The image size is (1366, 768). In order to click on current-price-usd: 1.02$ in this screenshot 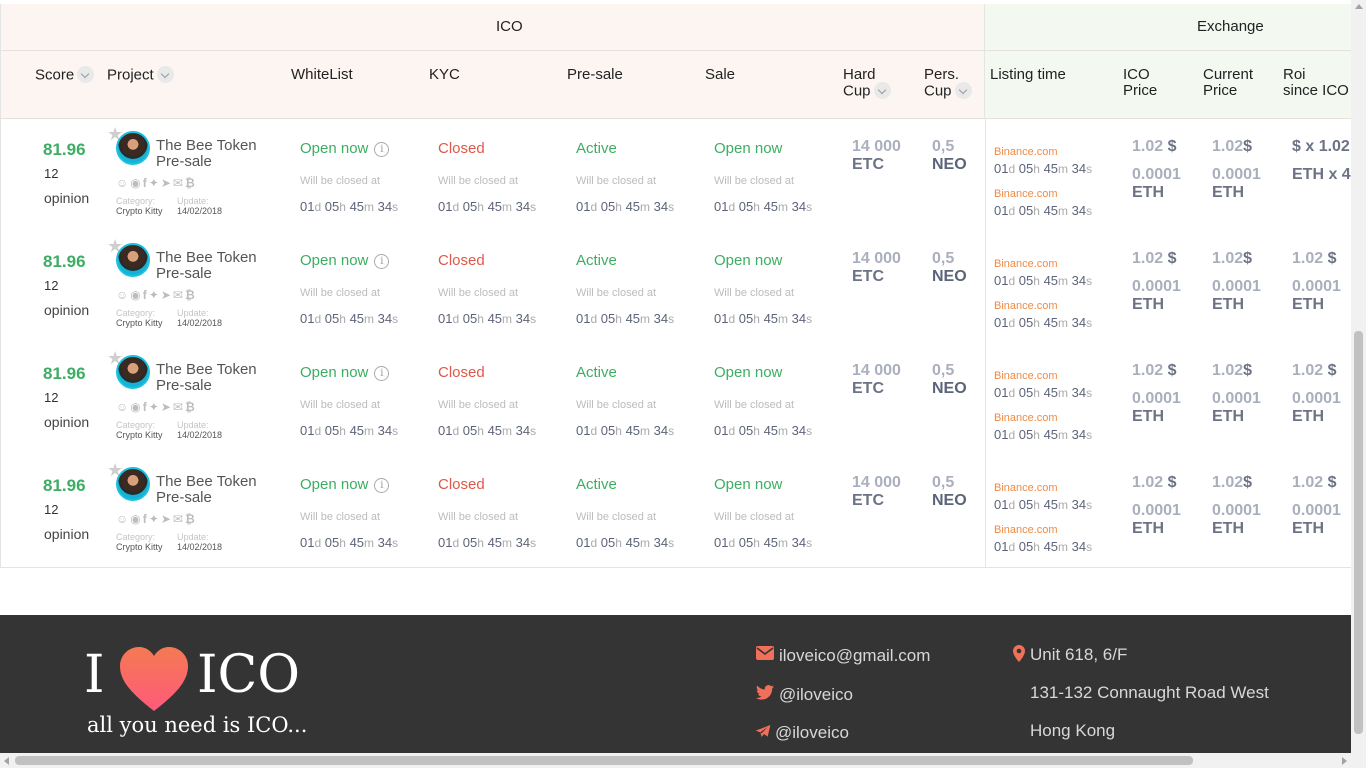, I will do `click(1232, 483)`.